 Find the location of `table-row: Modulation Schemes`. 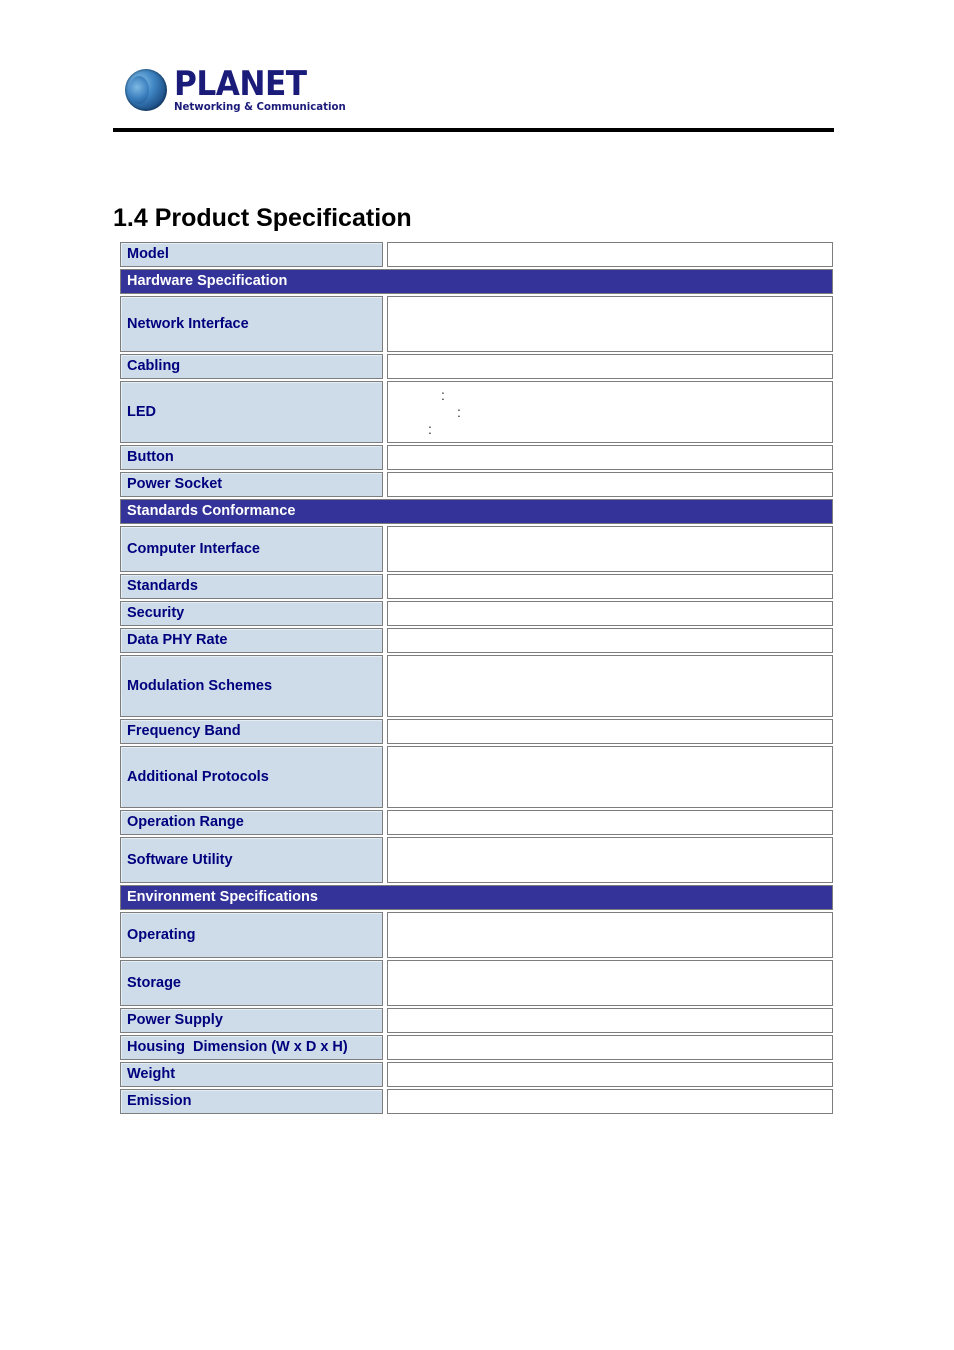

table-row: Modulation Schemes is located at coordinates (476, 686).